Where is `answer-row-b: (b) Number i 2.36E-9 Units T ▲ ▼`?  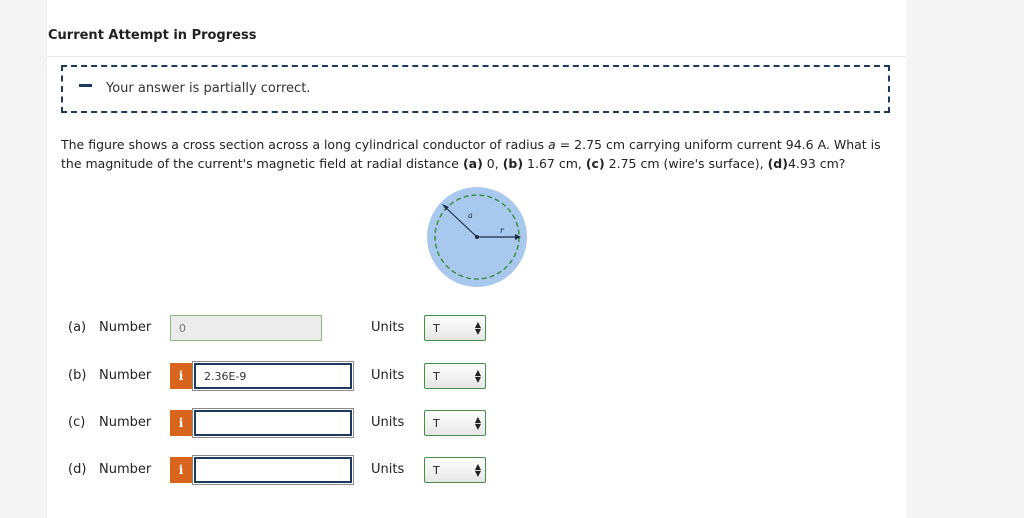 answer-row-b: (b) Number i 2.36E-9 Units T ▲ ▼ is located at coordinates (476, 376).